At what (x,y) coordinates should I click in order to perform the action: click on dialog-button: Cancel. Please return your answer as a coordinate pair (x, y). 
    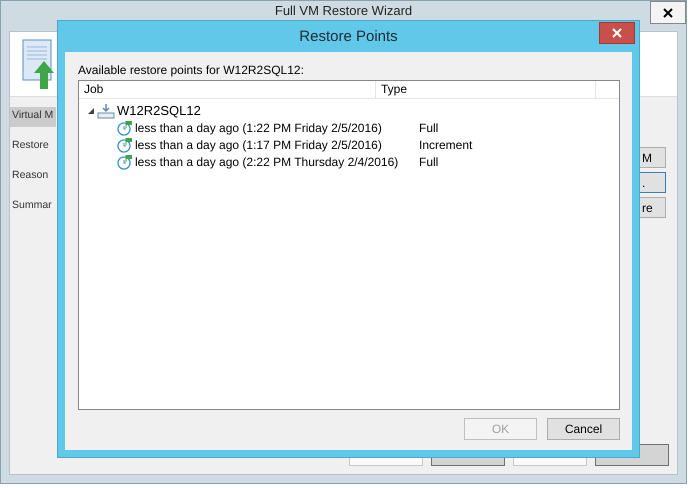
    Looking at the image, I should click on (583, 429).